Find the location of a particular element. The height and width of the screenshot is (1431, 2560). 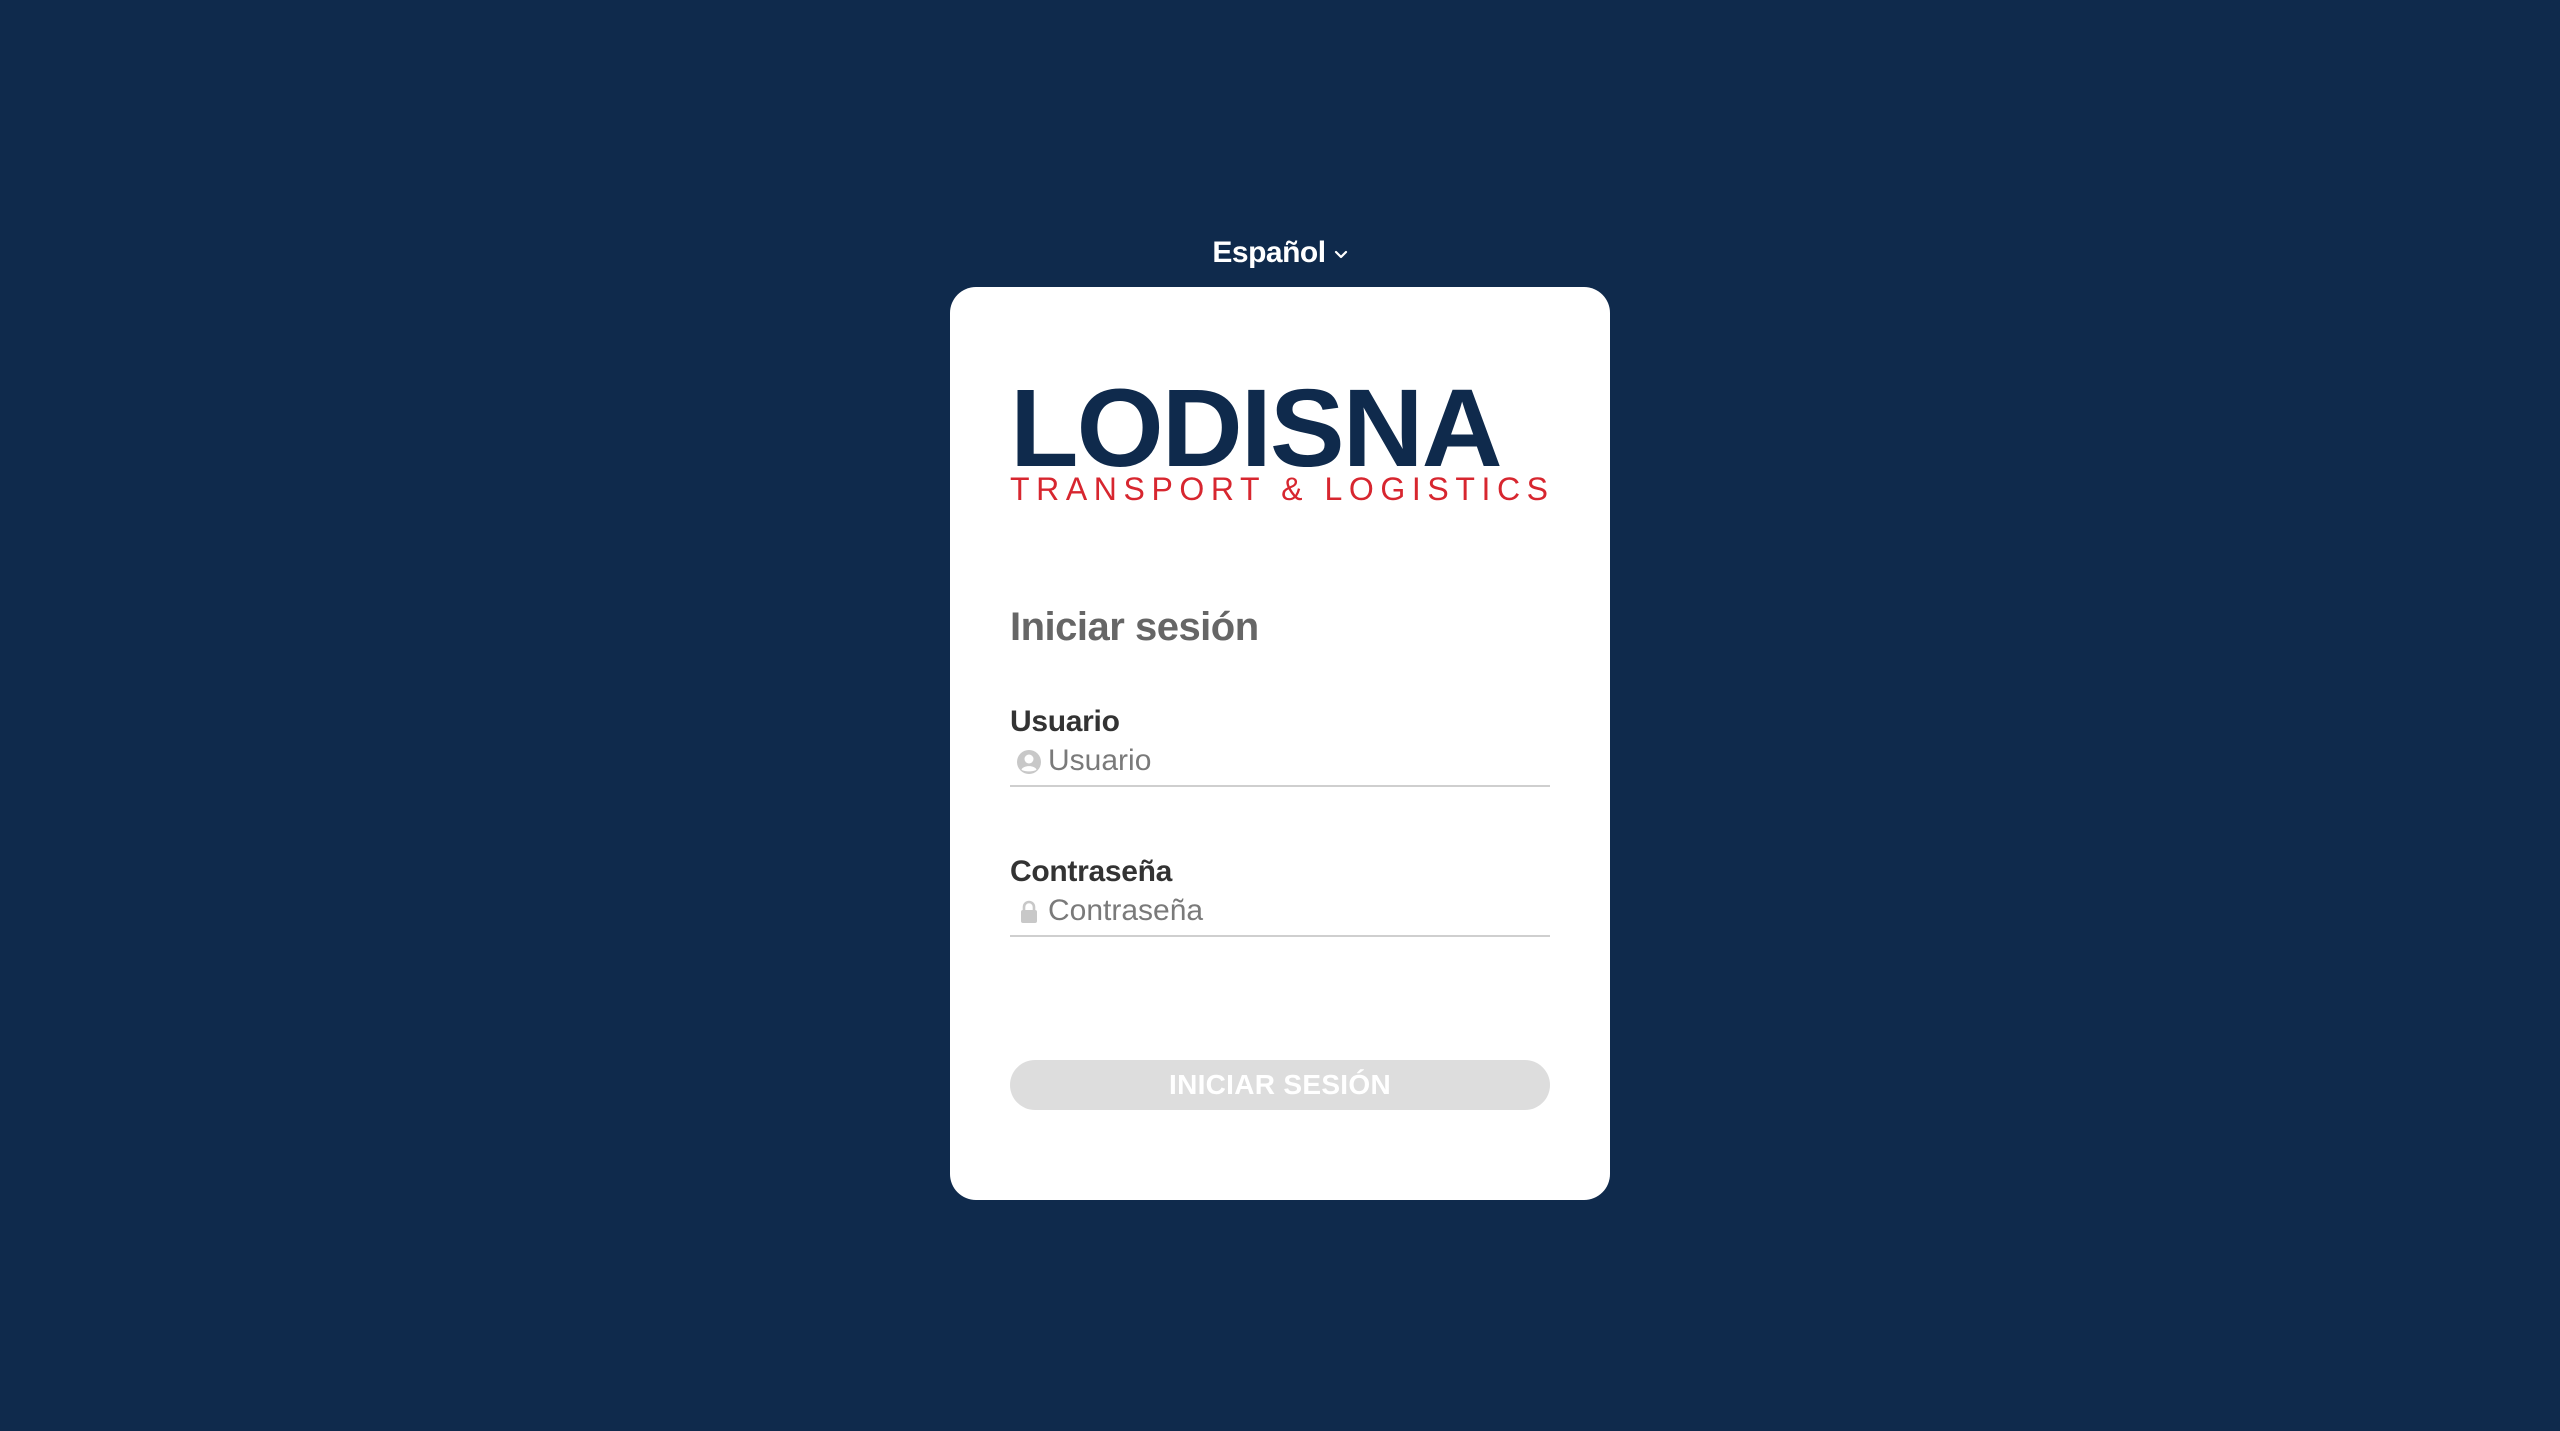

language-selector: Español is located at coordinates (1280, 253).